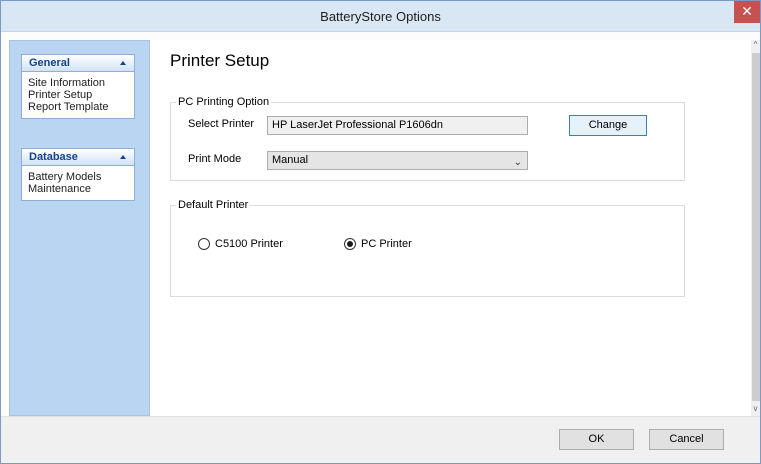  Describe the element at coordinates (78, 83) in the screenshot. I see `sidebar-item-site-information: Site Information` at that location.